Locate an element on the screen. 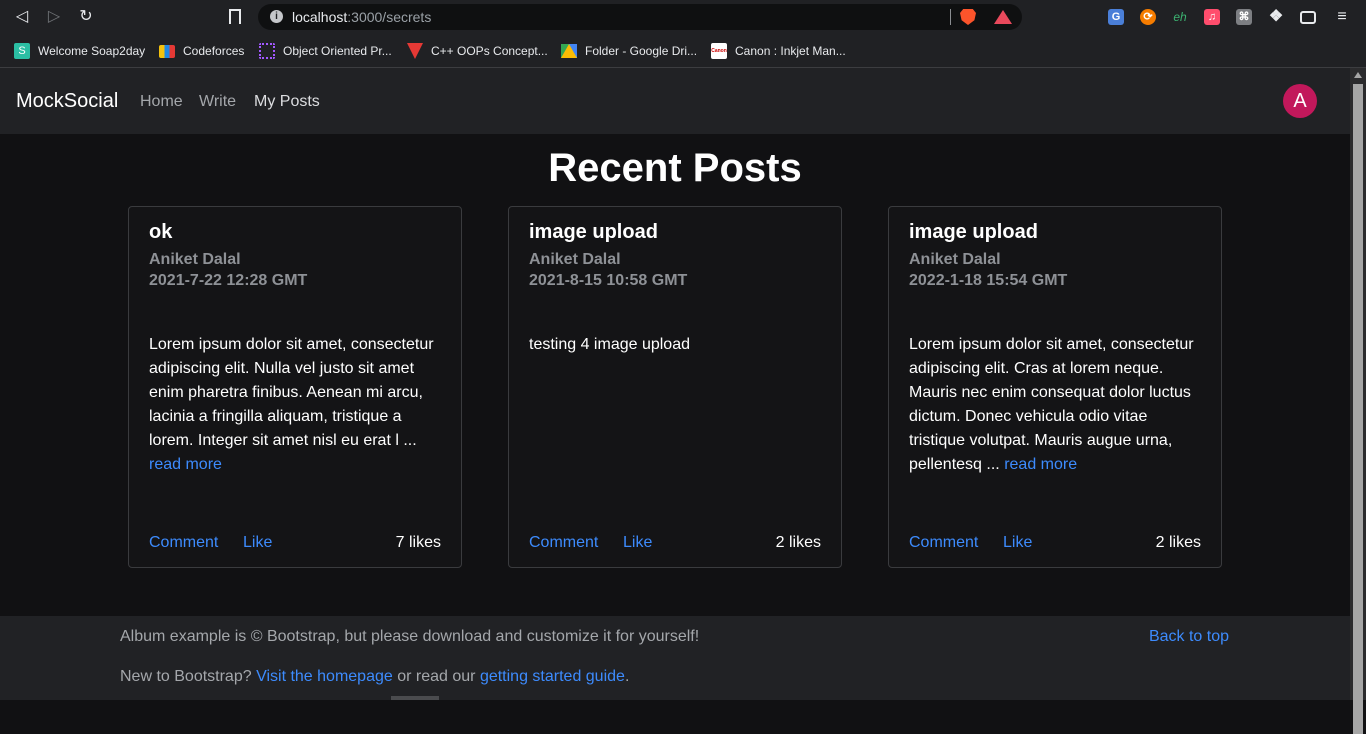 This screenshot has height=734, width=1366. post-excerpt-line: Mauris nec enim consequat dolor luctus is located at coordinates (1050, 392).